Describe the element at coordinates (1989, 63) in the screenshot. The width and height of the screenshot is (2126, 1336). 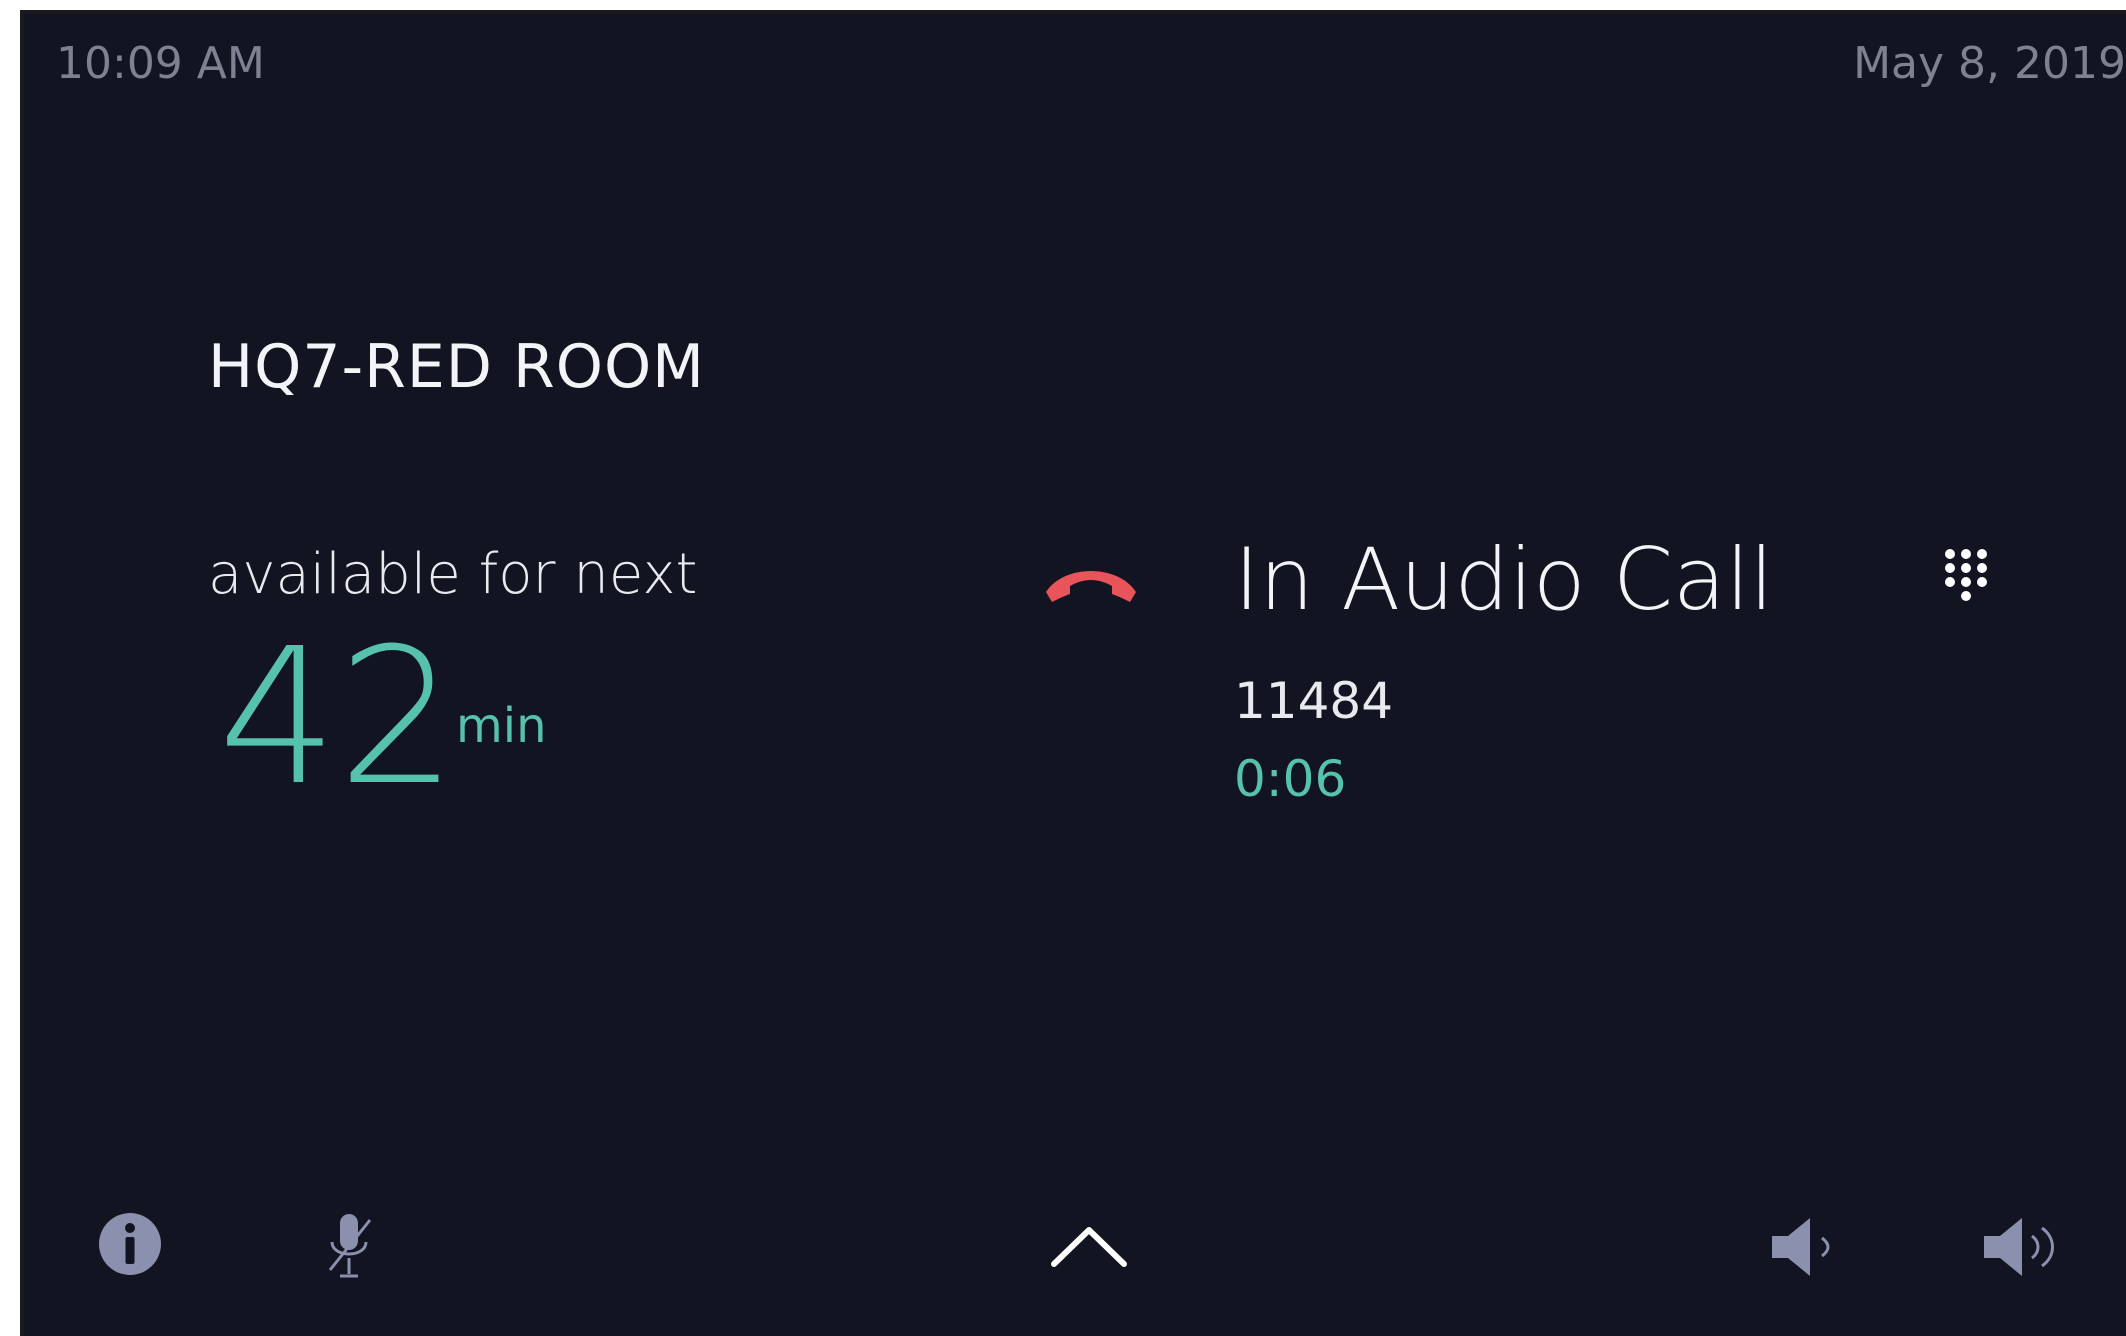
I see `clock-date: May 8, 2019` at that location.